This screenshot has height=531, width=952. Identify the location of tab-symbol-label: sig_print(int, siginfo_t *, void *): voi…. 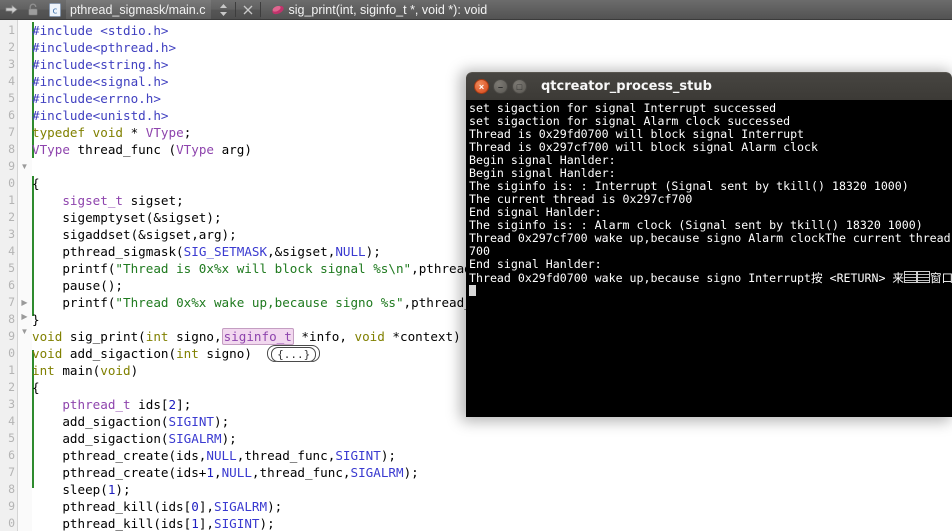
(388, 9).